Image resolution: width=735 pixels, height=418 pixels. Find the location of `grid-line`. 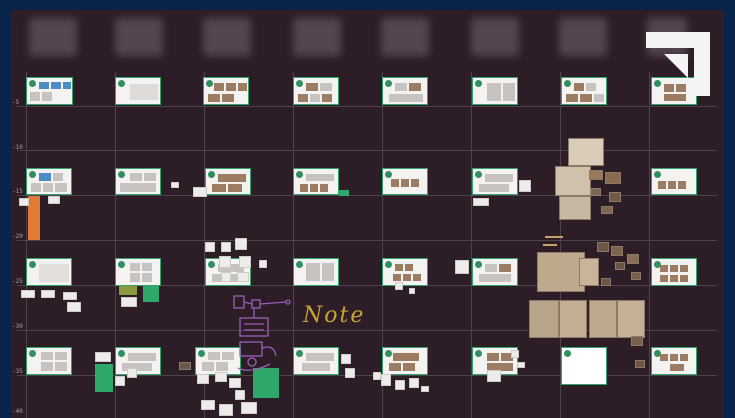

grid-line is located at coordinates (367, 240).